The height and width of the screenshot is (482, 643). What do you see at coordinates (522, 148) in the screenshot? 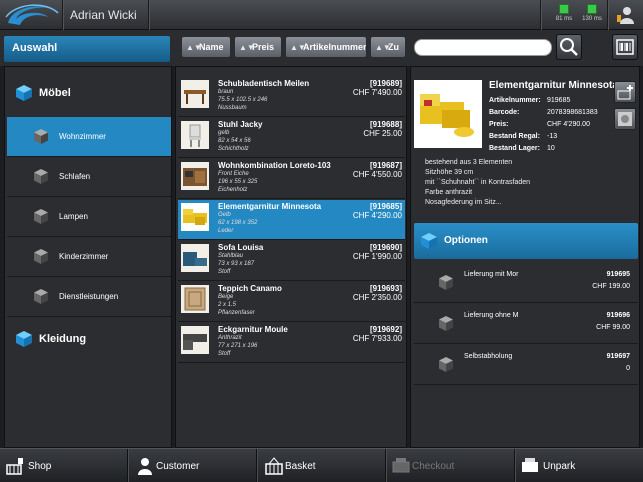
I see `detail-row: Bestand Lager: 10` at bounding box center [522, 148].